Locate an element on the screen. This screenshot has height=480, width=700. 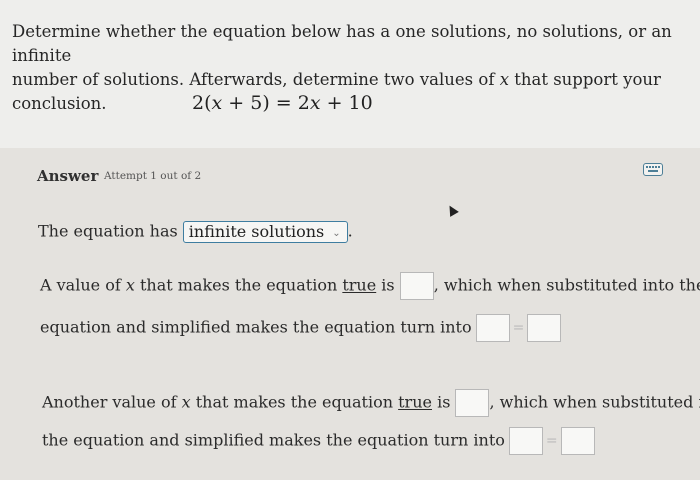
keyboard-icon is located at coordinates (653, 169).